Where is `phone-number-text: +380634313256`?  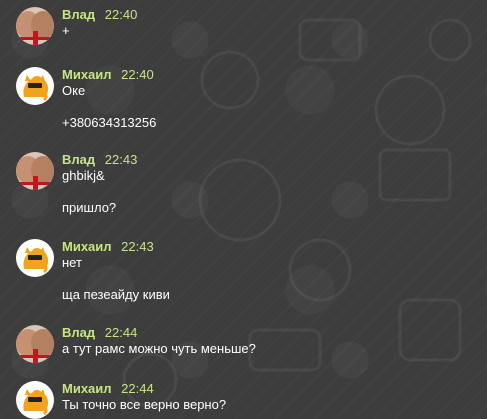
phone-number-text: +380634313256 is located at coordinates (109, 122).